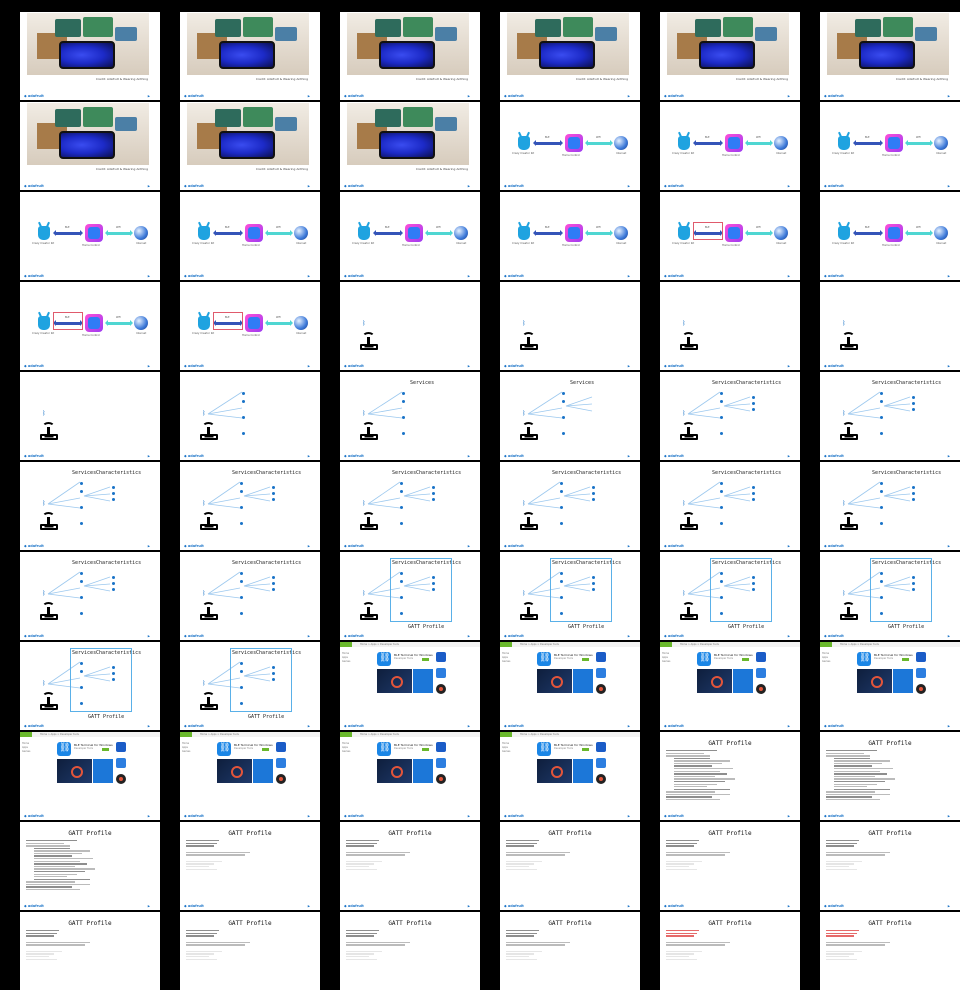 Image resolution: width=960 pixels, height=990 pixels. I want to click on app-label: Home Control, so click(91, 245).